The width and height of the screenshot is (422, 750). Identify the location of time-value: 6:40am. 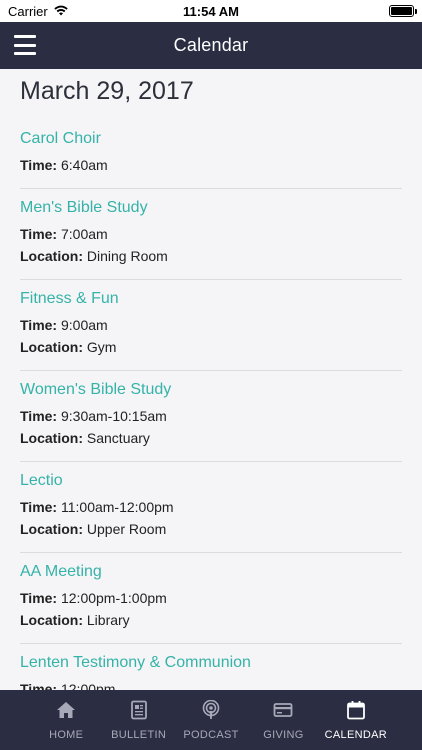
(84, 165).